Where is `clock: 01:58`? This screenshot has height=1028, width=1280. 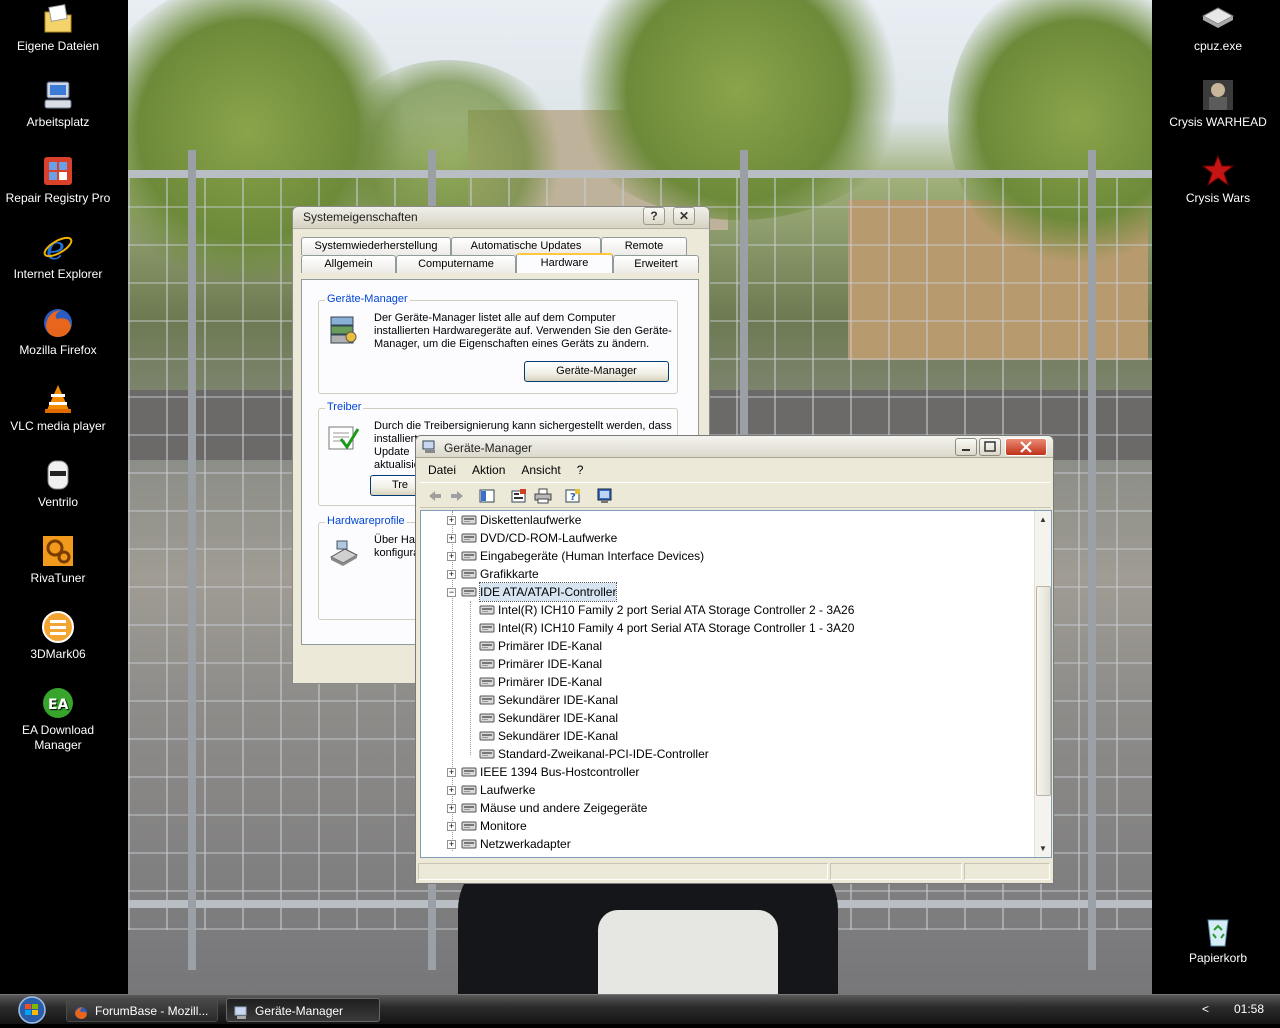 clock: 01:58 is located at coordinates (1249, 1009).